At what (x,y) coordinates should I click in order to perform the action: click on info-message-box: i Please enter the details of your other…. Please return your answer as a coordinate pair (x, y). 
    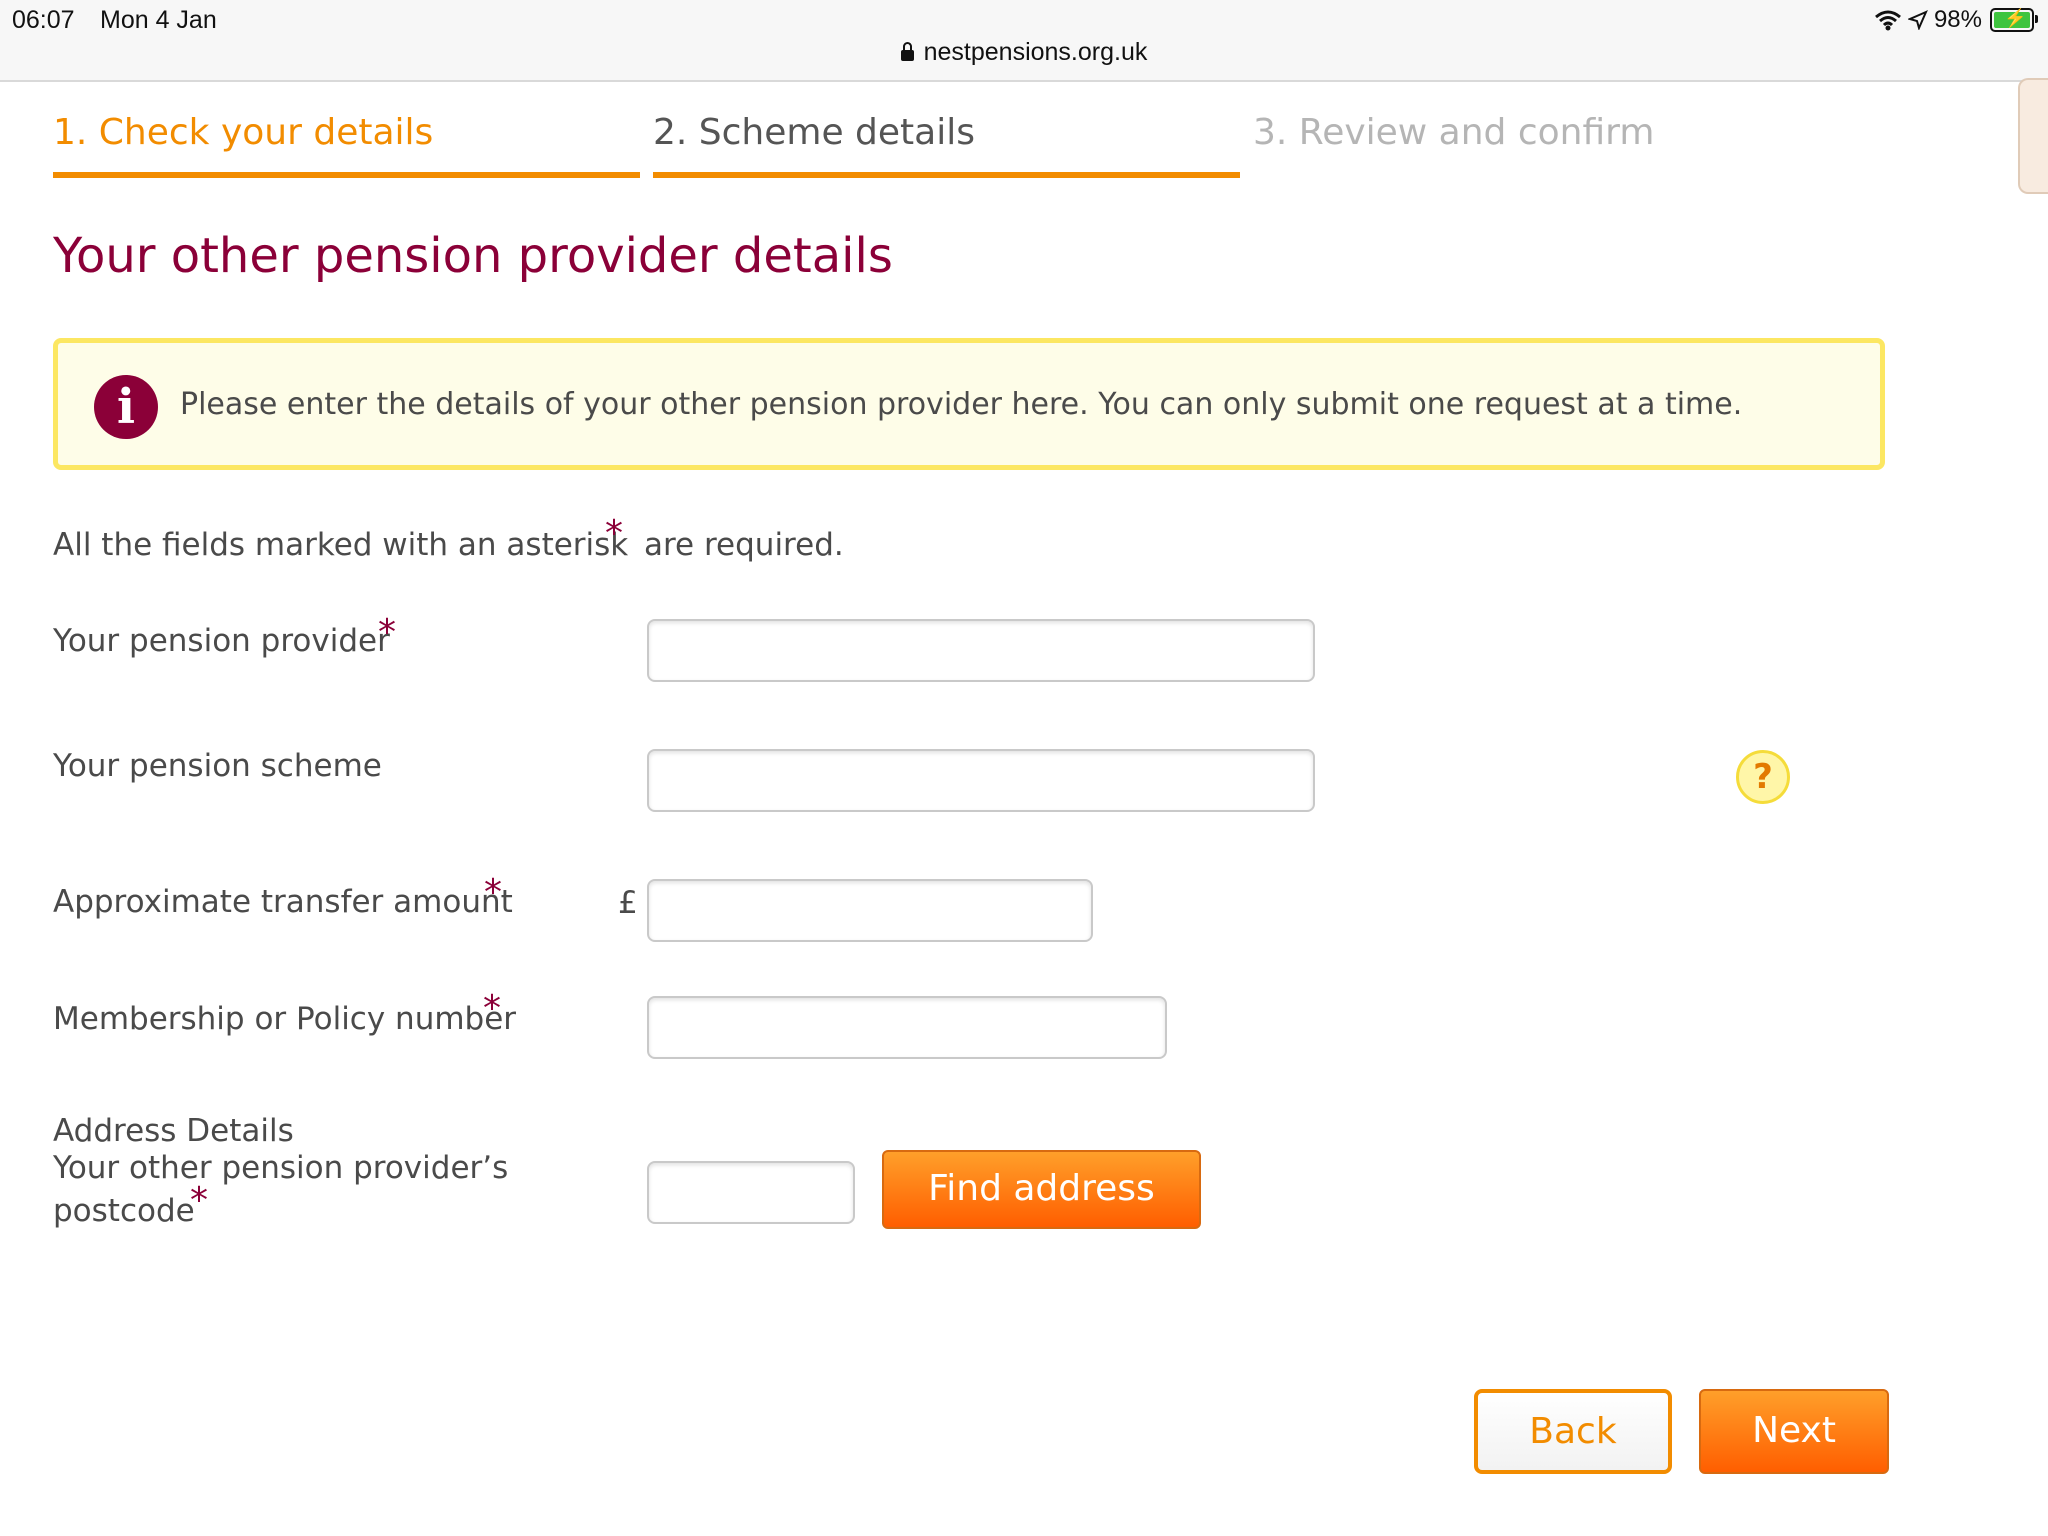
    Looking at the image, I should click on (969, 404).